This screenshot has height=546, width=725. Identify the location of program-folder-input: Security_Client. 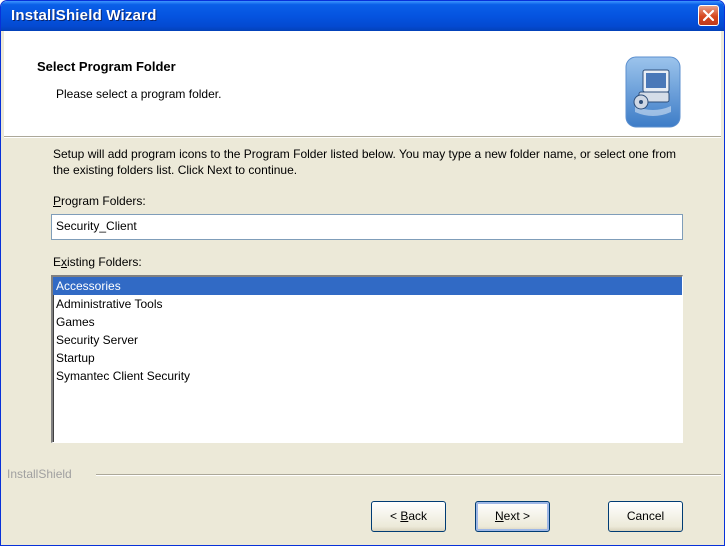
(367, 227).